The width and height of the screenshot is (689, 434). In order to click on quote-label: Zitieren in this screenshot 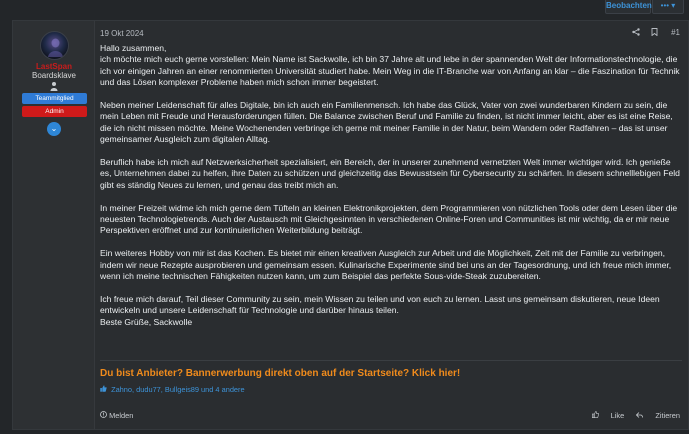, I will do `click(667, 415)`.